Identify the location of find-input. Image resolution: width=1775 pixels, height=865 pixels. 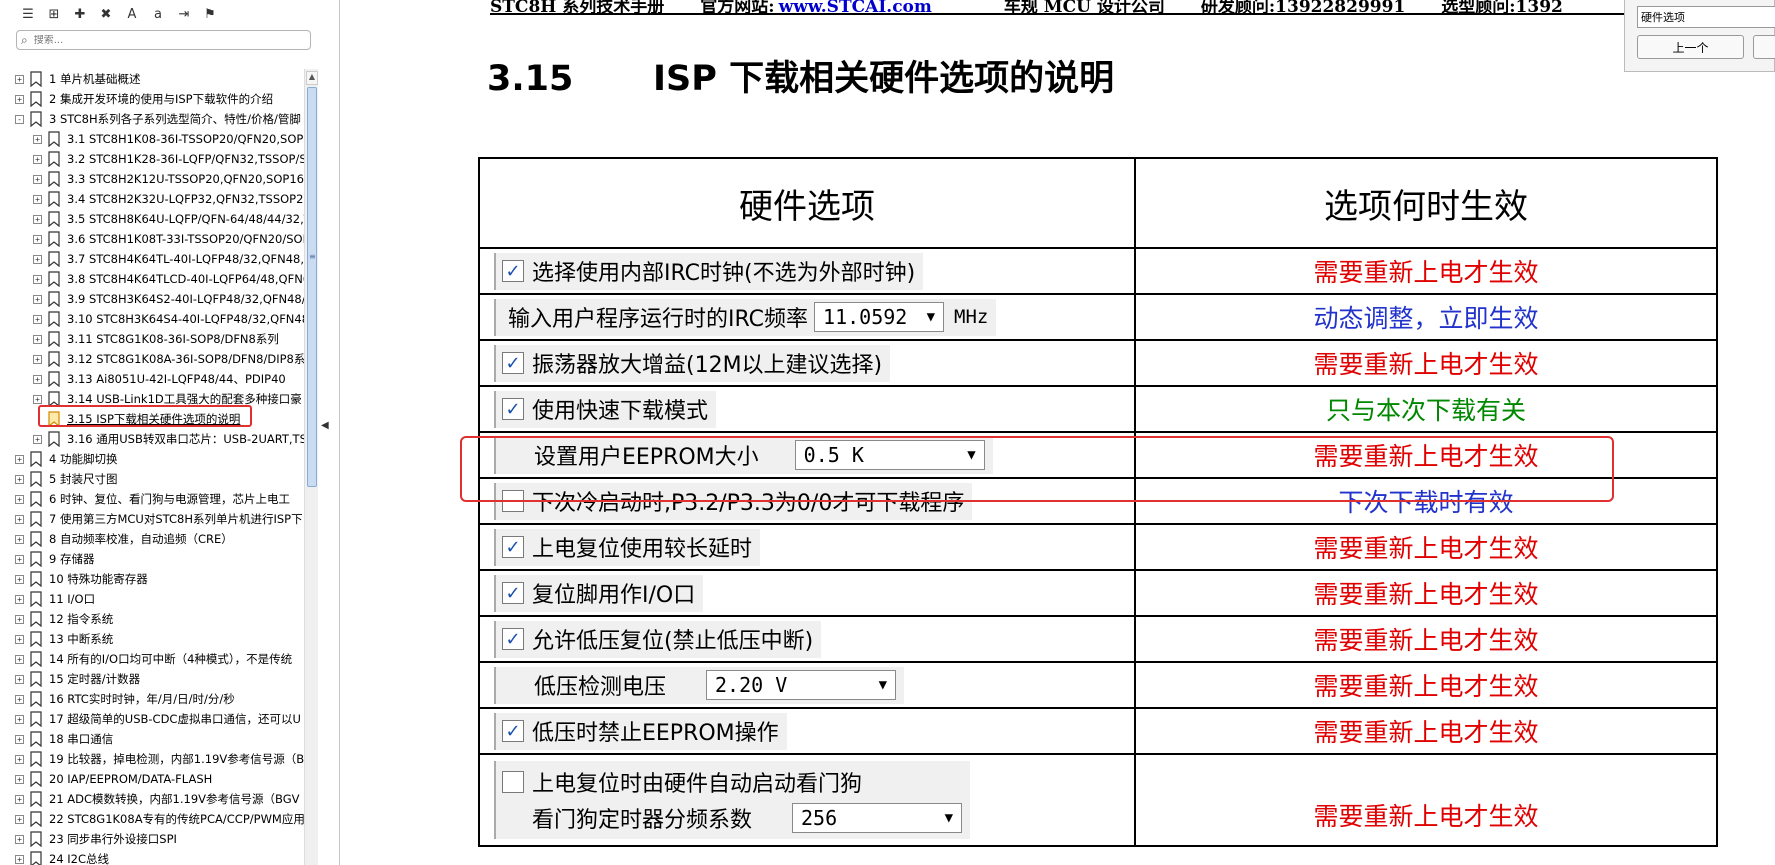
(1706, 17).